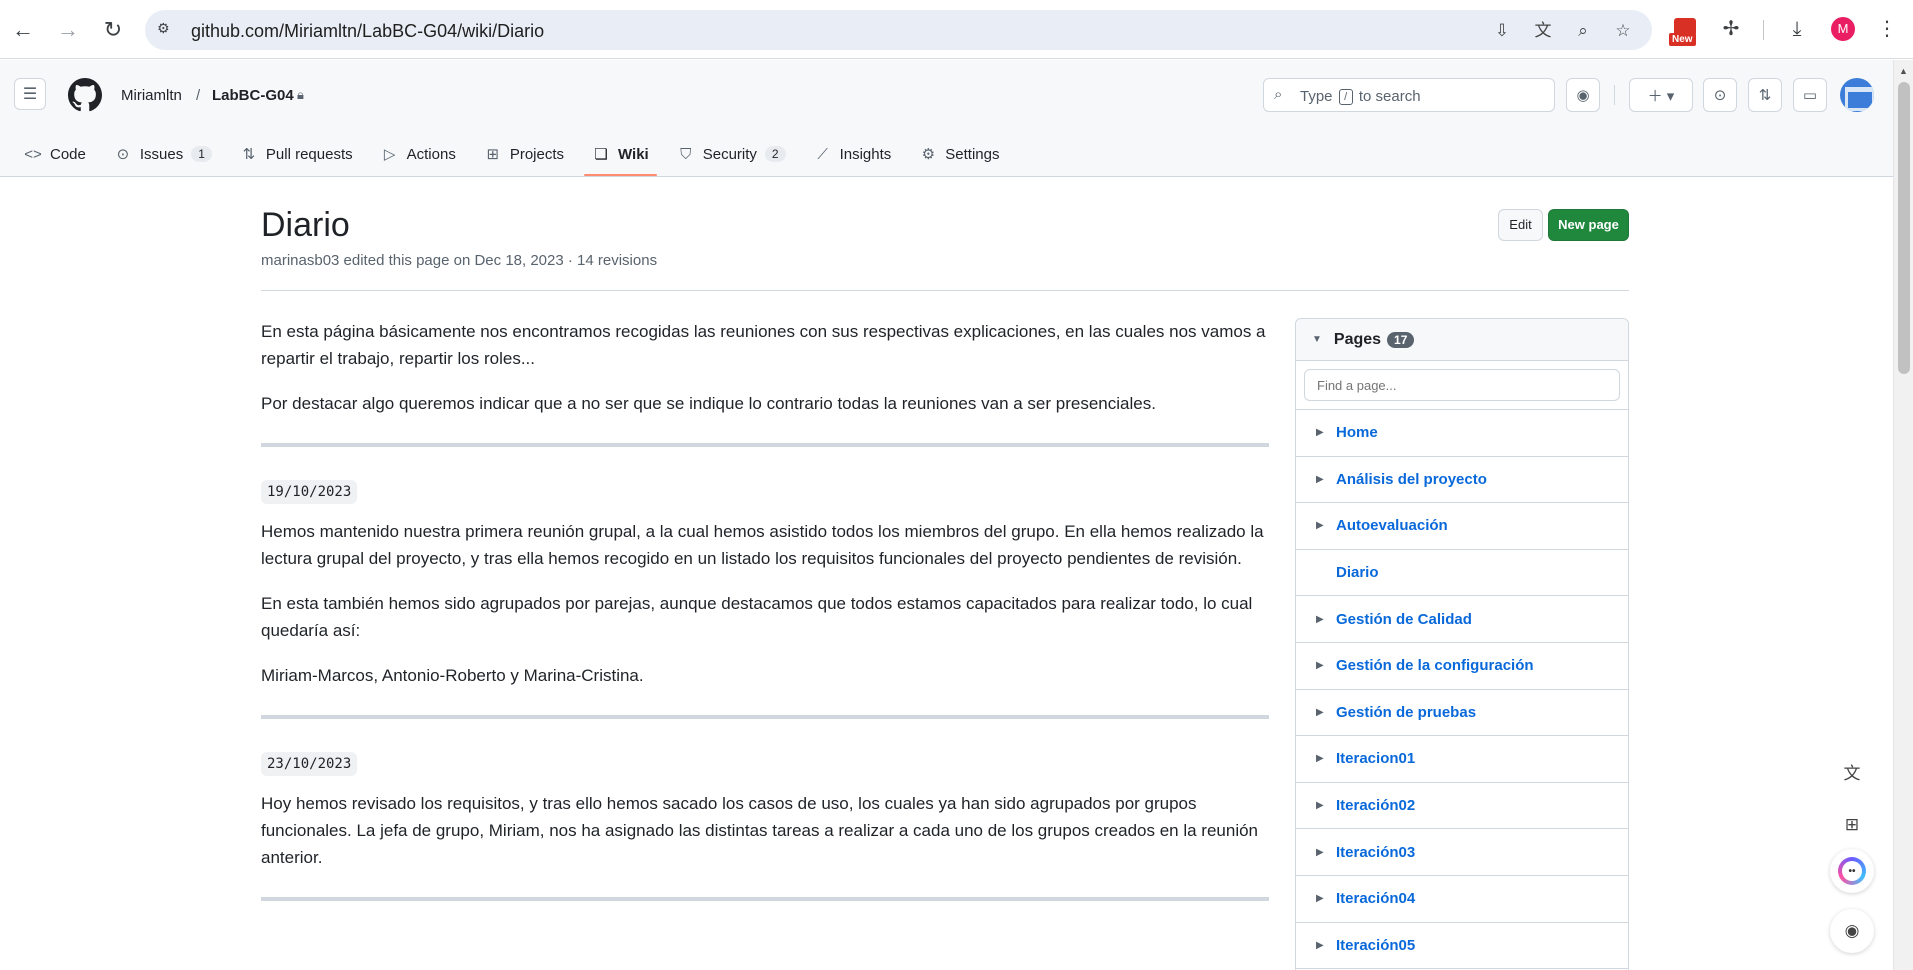 Image resolution: width=1913 pixels, height=970 pixels. Describe the element at coordinates (1720, 95) in the screenshot. I see `issues-circle-icon: ⊙` at that location.